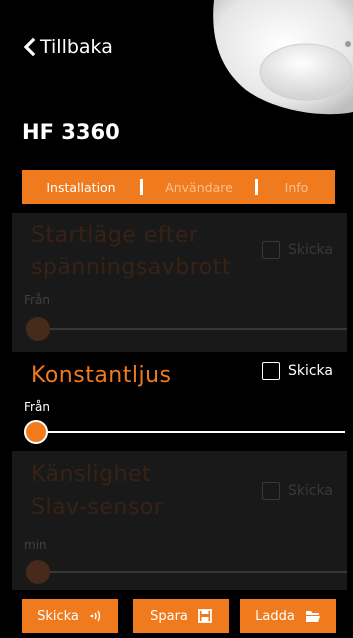 The image size is (353, 638). I want to click on load-button-label: Ladda, so click(275, 616).